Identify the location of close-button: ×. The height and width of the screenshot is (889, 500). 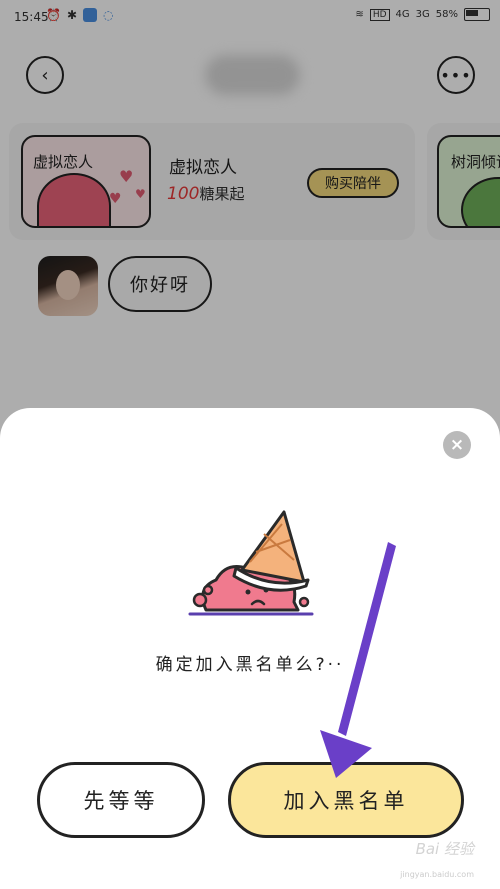
(457, 445).